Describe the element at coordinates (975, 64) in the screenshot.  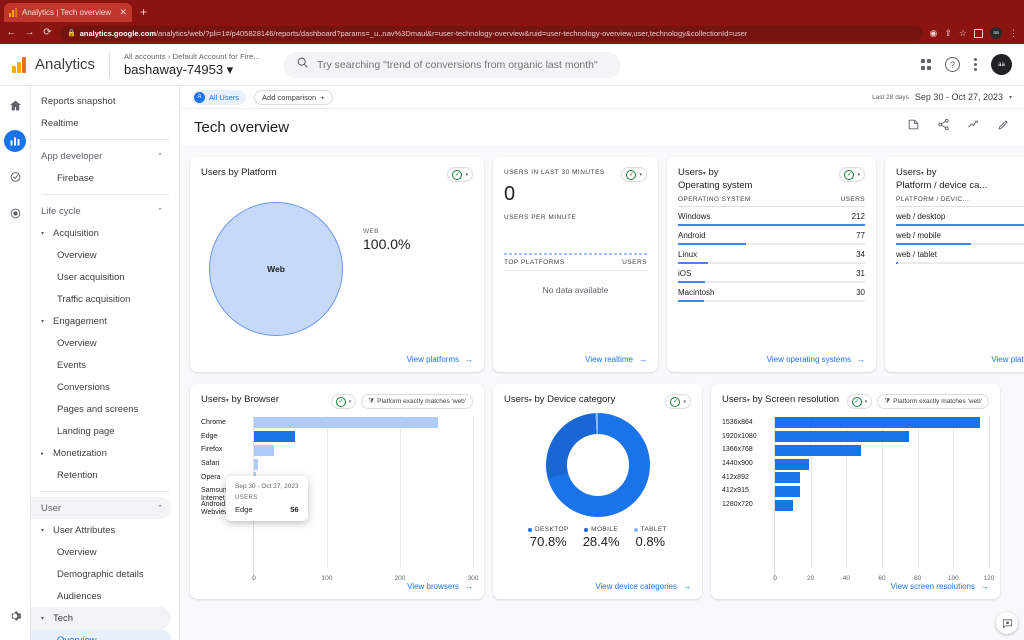
I see `more-options-icon` at that location.